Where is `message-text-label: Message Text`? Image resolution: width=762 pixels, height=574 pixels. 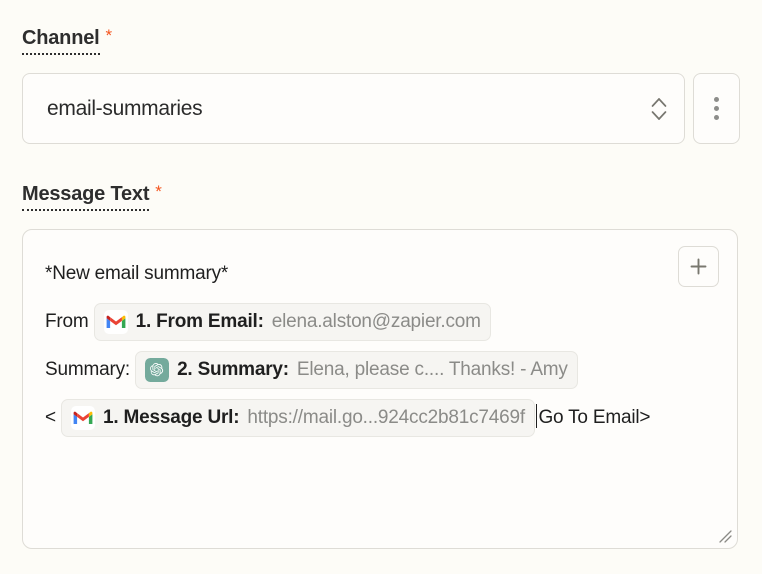 message-text-label: Message Text is located at coordinates (85, 196).